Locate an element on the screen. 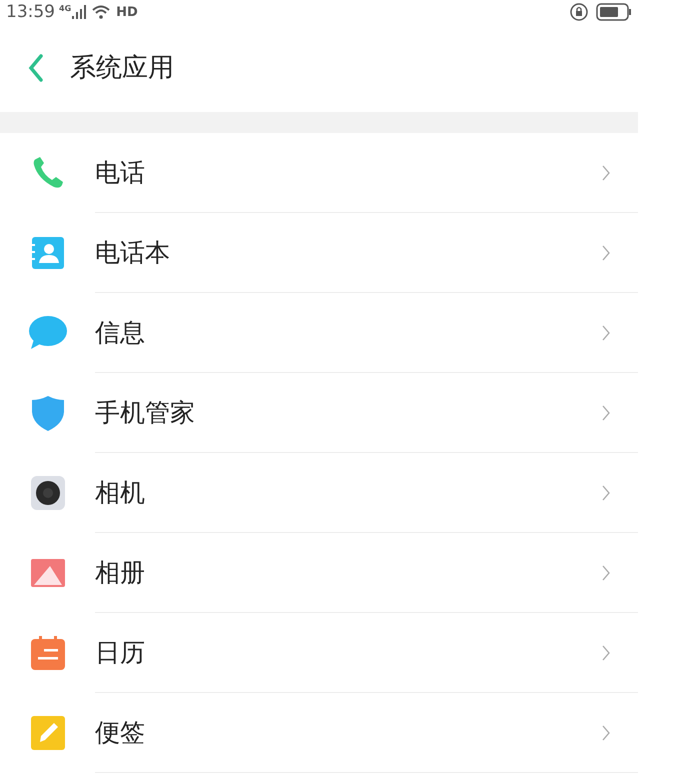 The height and width of the screenshot is (779, 673). camera-icon is located at coordinates (48, 493).